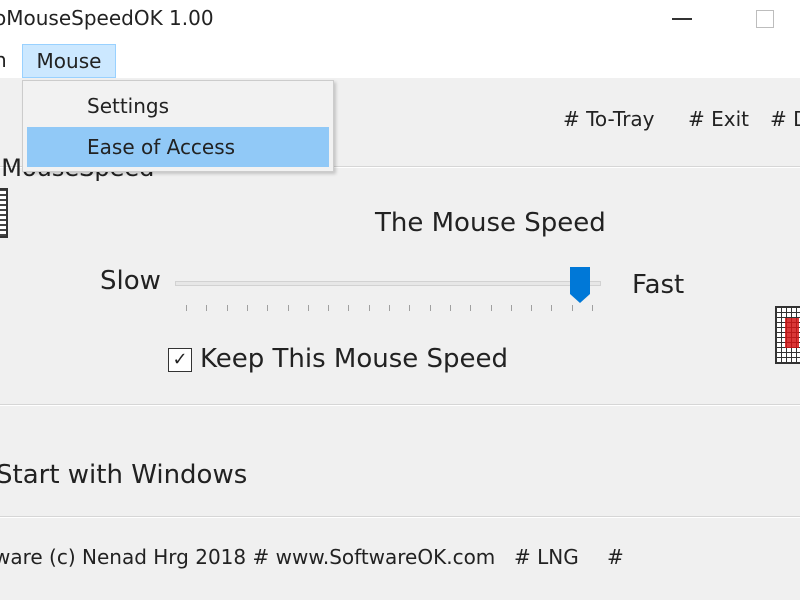  Describe the element at coordinates (615, 557) in the screenshot. I see `footer-hash: #` at that location.